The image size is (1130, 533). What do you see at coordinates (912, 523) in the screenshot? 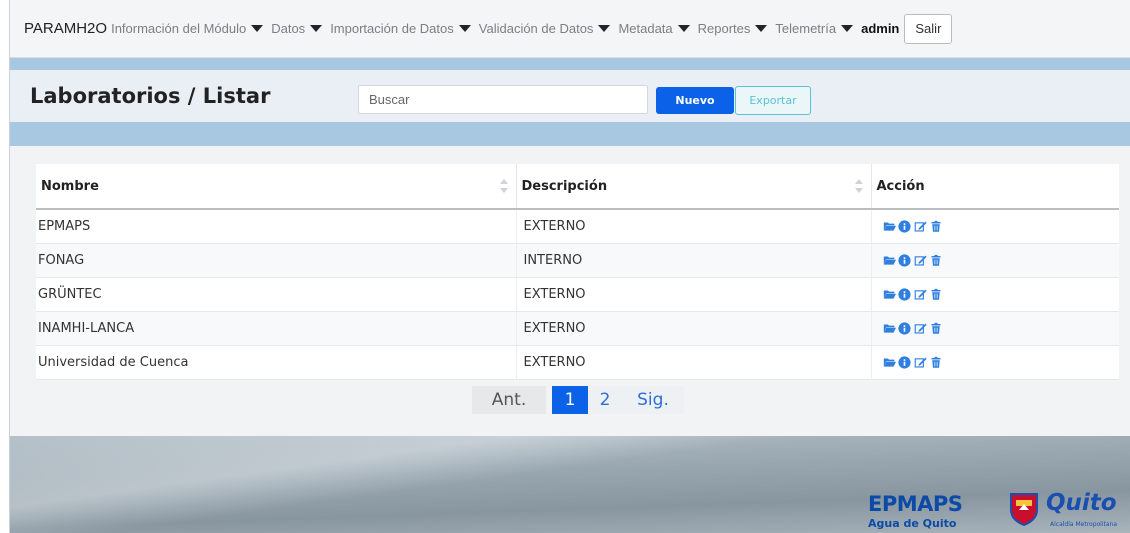
I see `epmaps-tagline: Agua de Quito` at bounding box center [912, 523].